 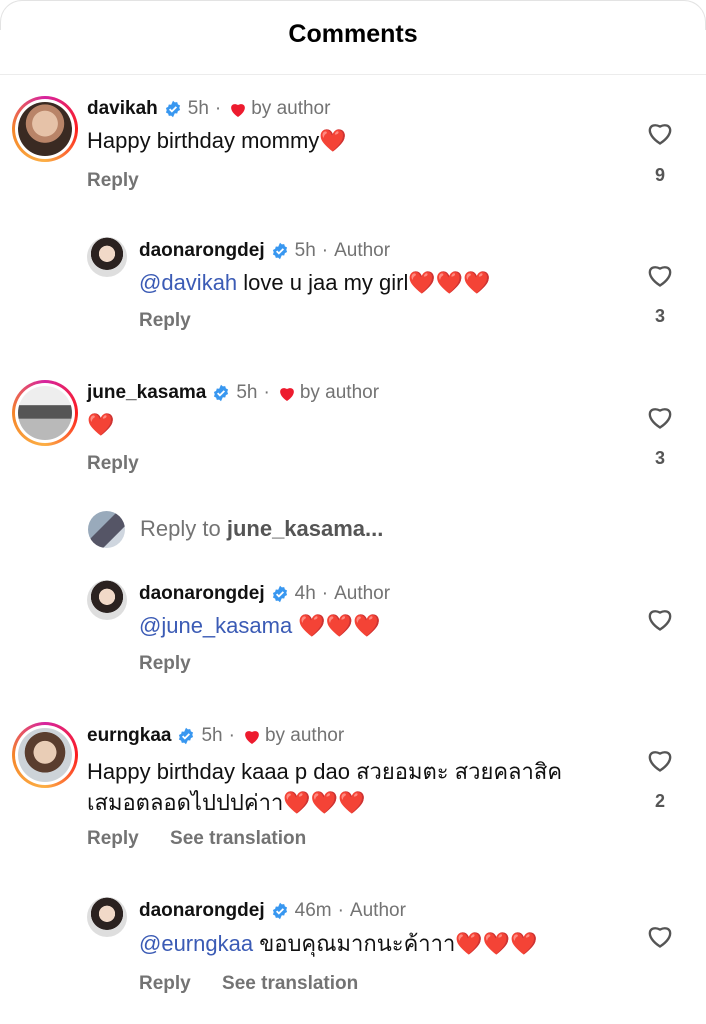 I want to click on timestamp: 4h, so click(x=305, y=593).